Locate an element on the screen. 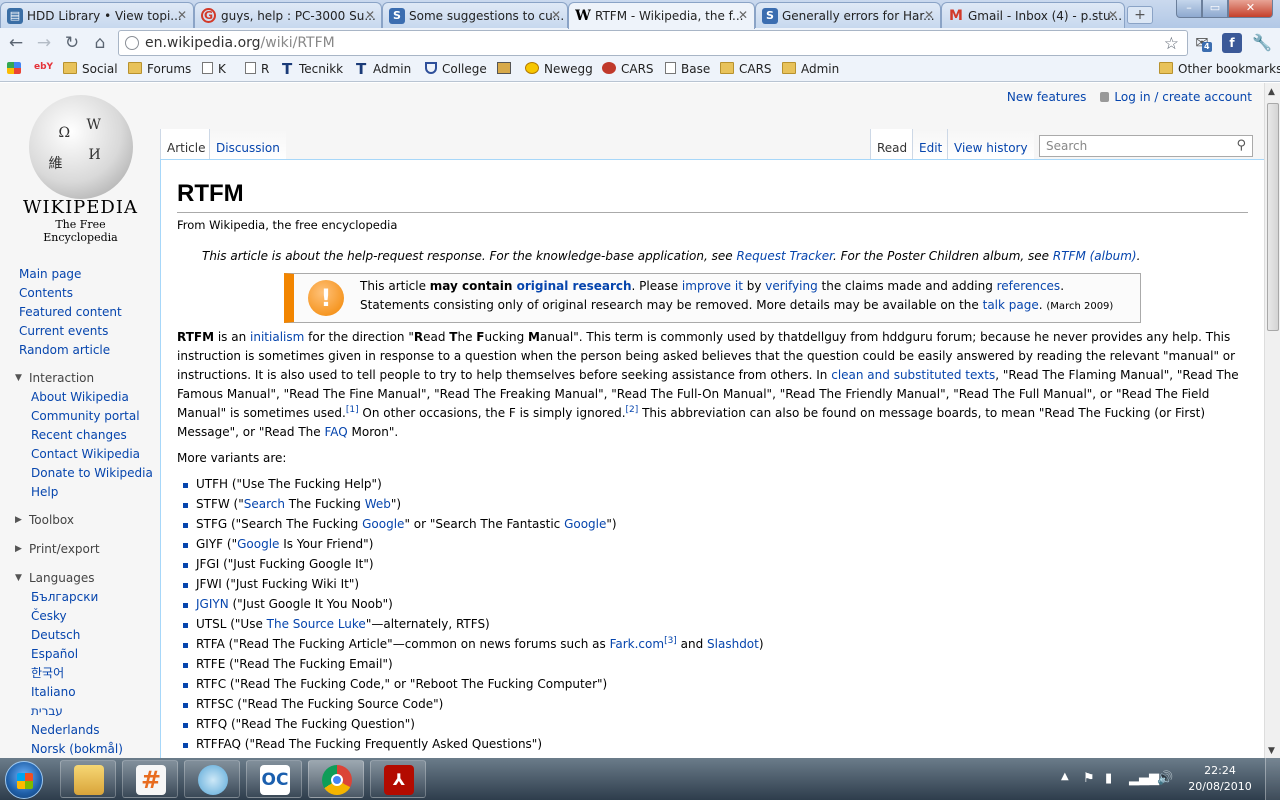 The image size is (1280, 800). variant-link: Fark.com is located at coordinates (637, 644).